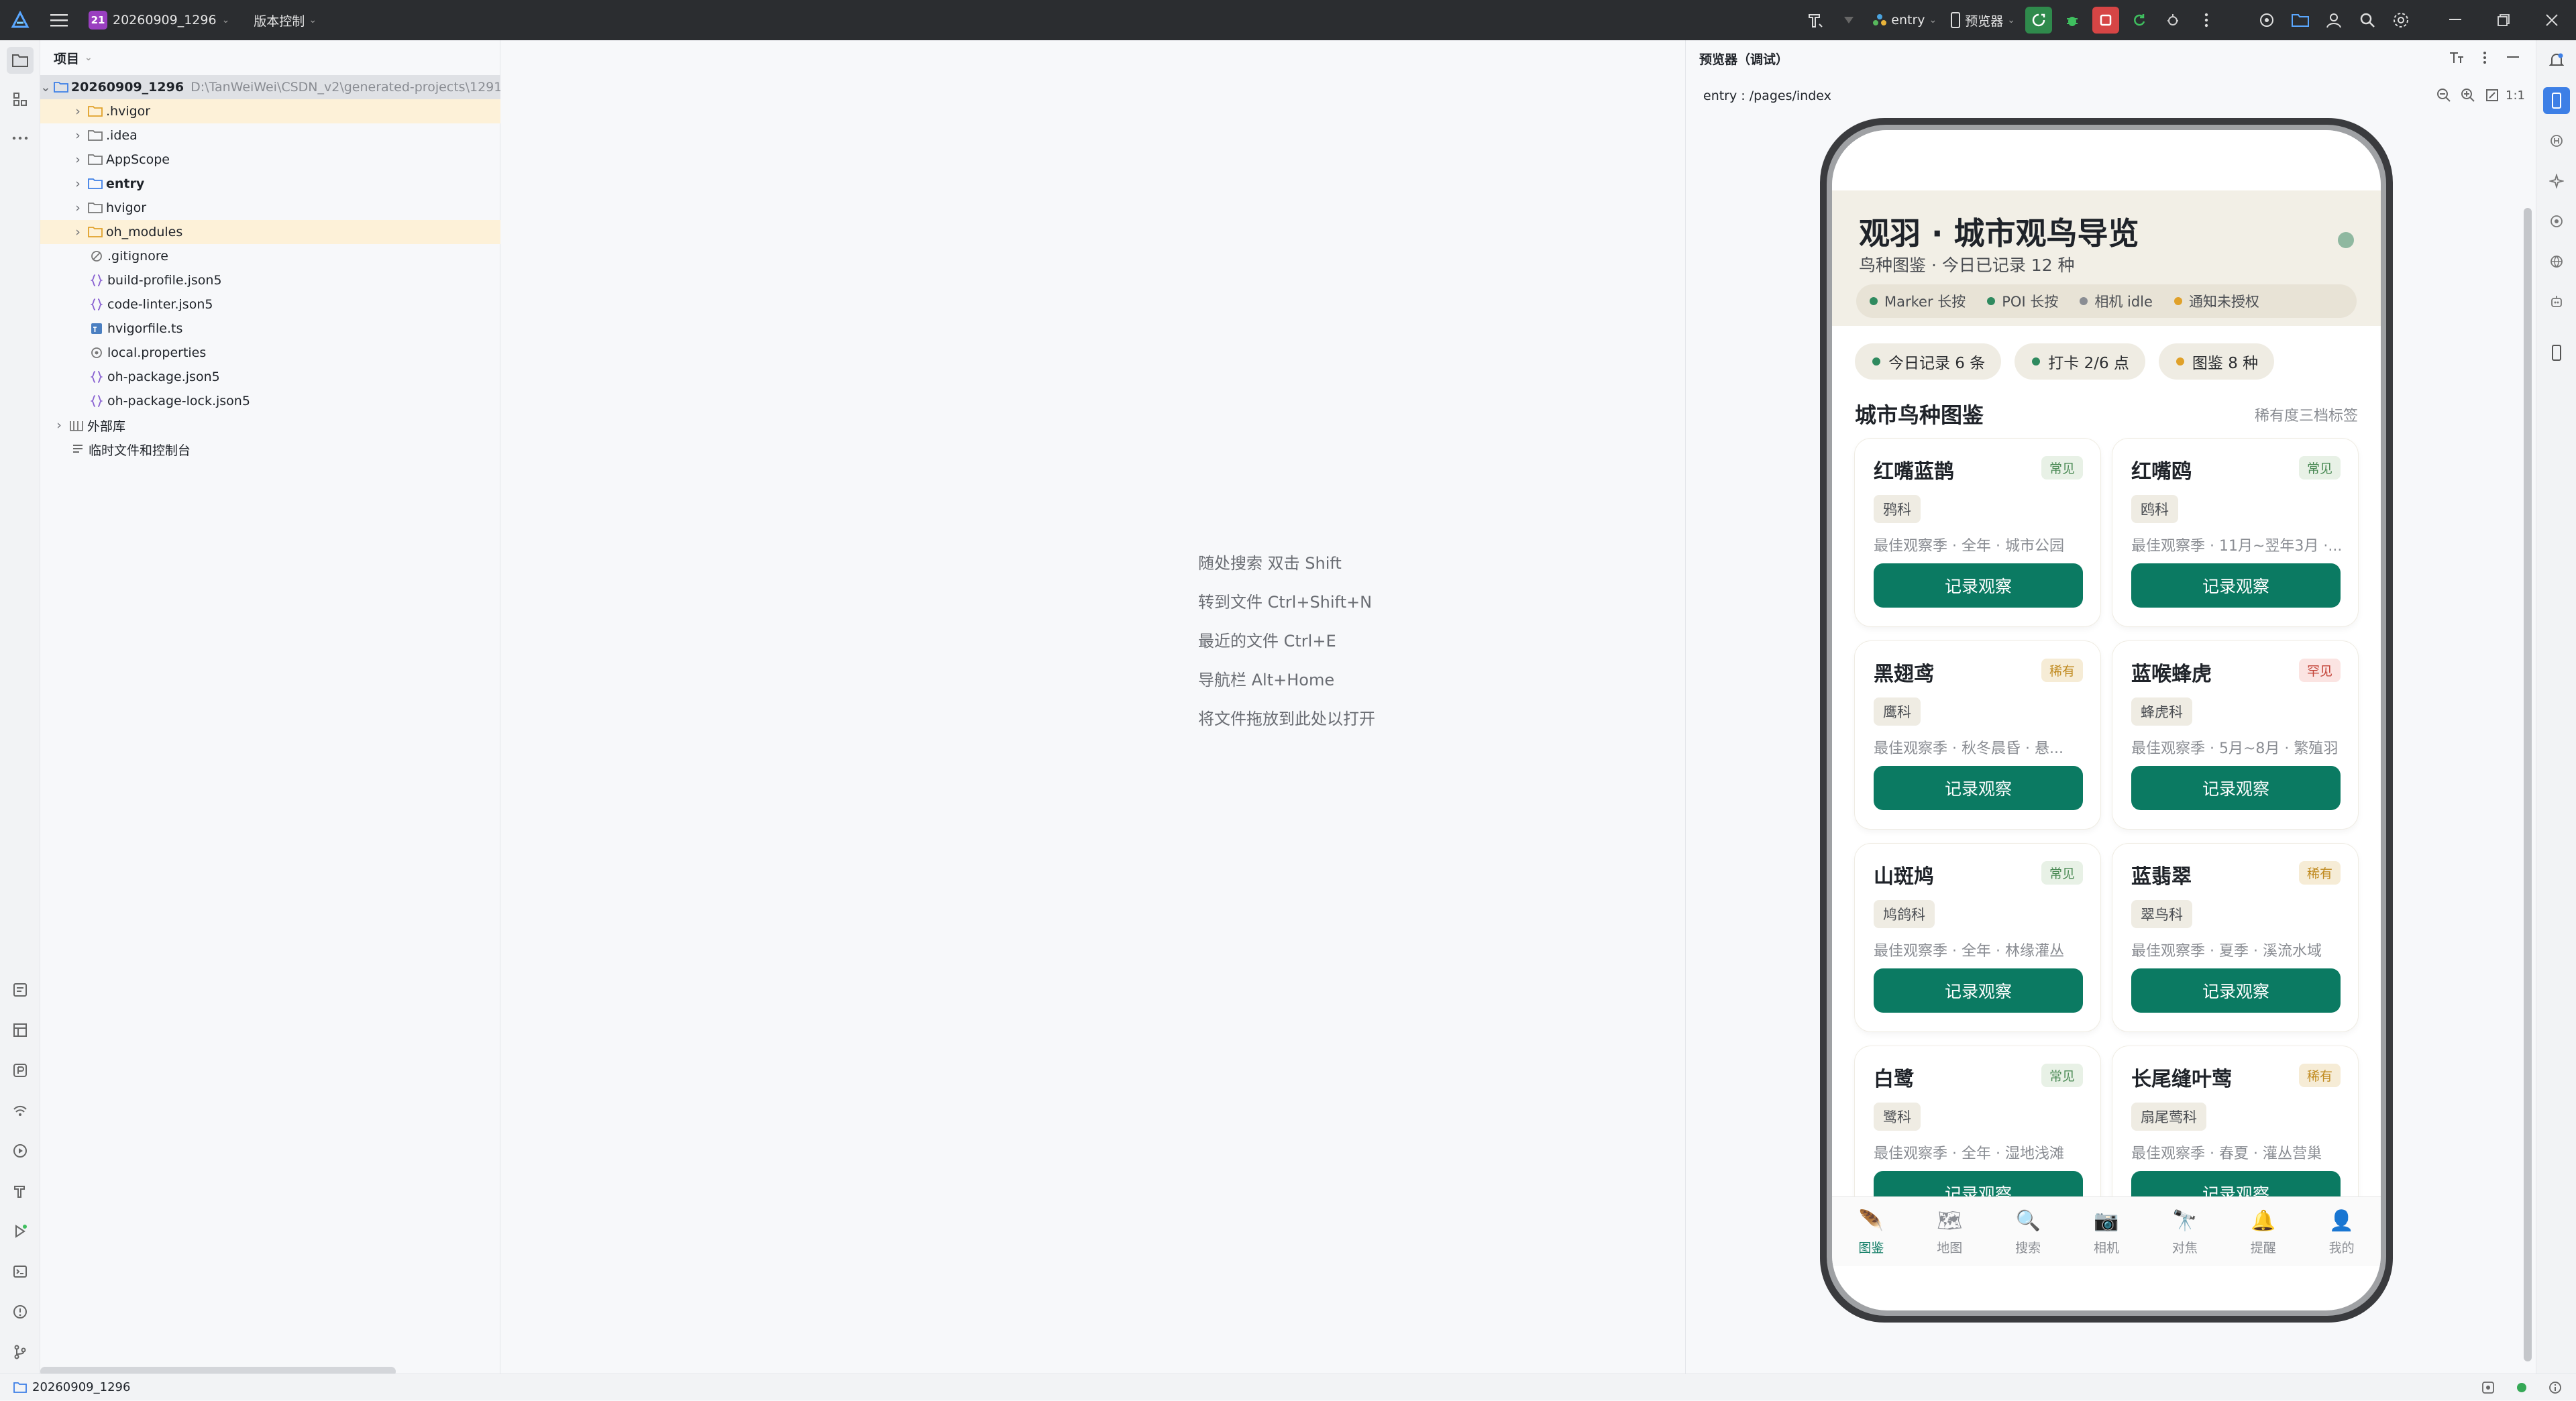 The image size is (2576, 1401). Describe the element at coordinates (1849, 20) in the screenshot. I see `sync-icon` at that location.